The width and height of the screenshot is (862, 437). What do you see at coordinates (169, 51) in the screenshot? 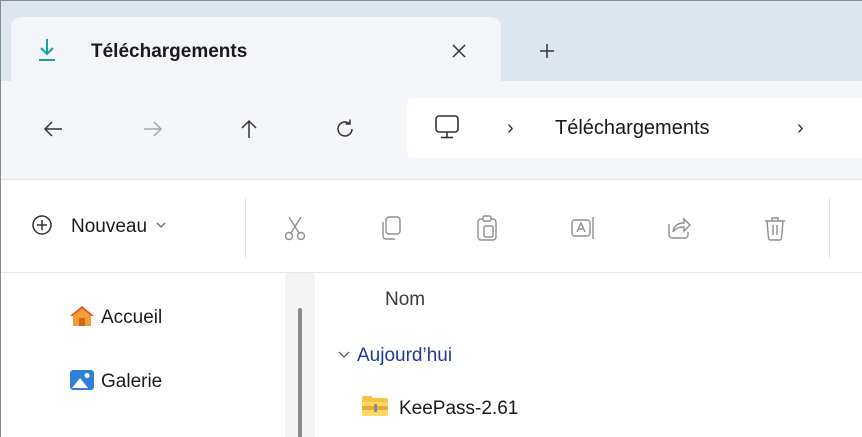
I see `tab-title: Téléchargements` at bounding box center [169, 51].